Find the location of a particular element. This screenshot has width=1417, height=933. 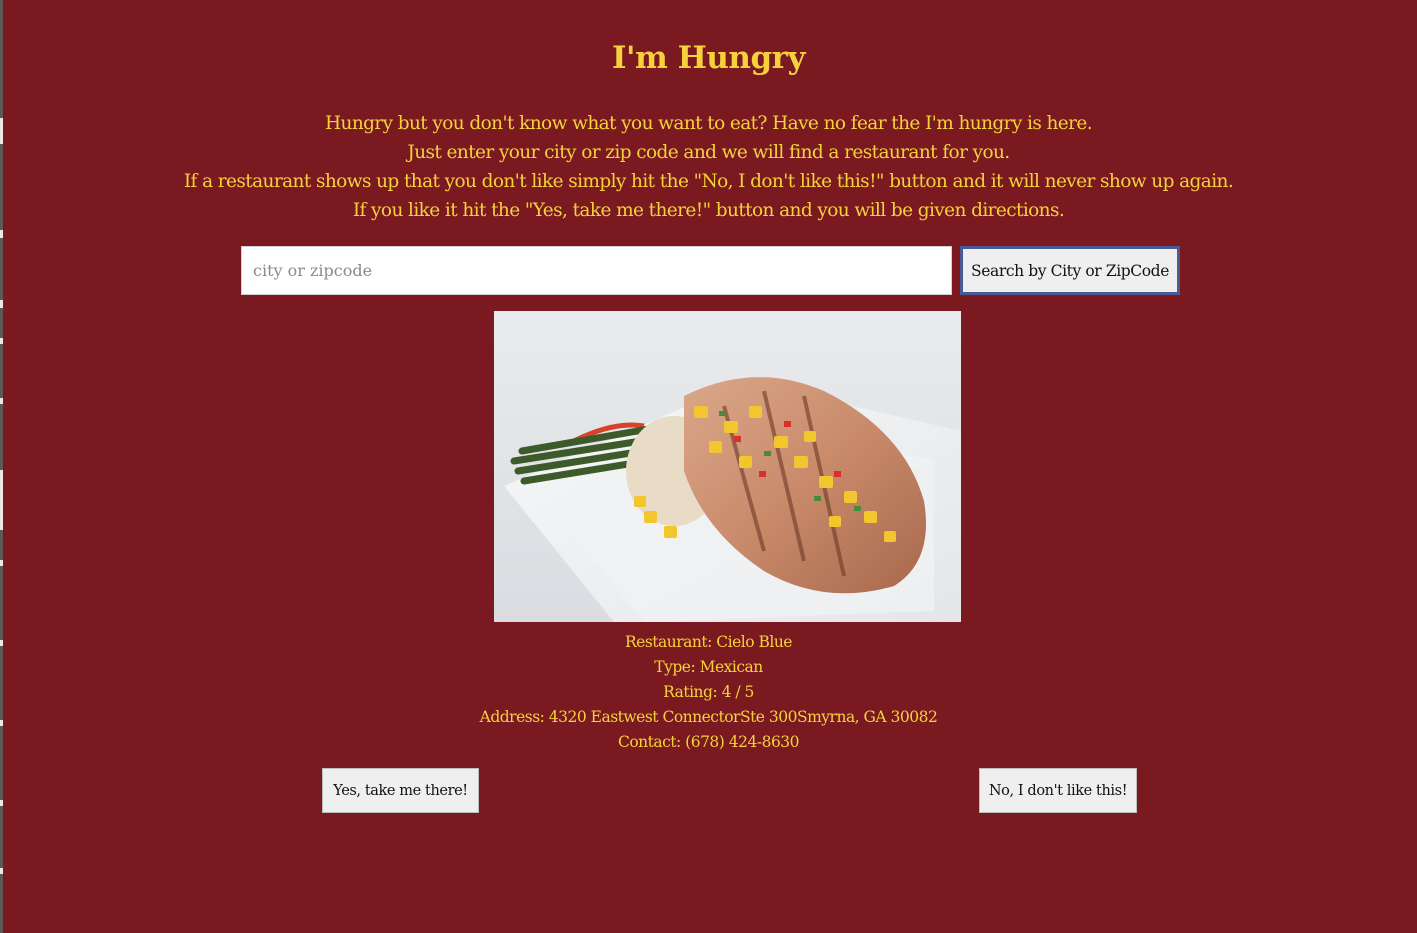

search-button: Search by City or ZipCode is located at coordinates (1070, 270).